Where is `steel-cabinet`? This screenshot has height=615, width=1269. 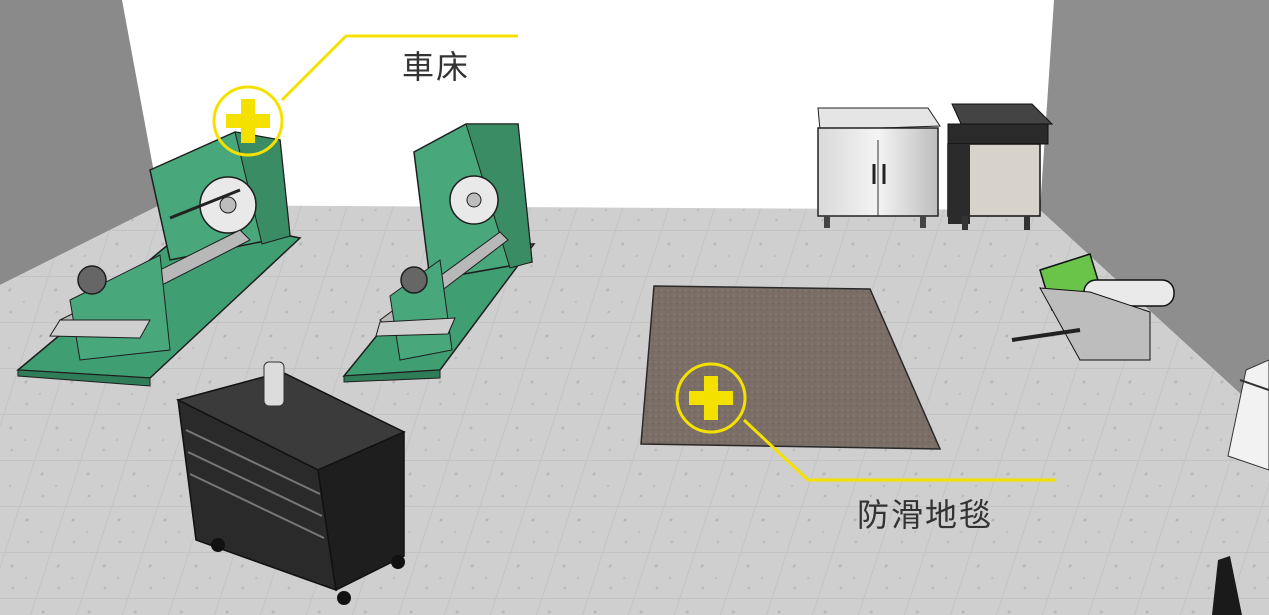
steel-cabinet is located at coordinates (879, 167).